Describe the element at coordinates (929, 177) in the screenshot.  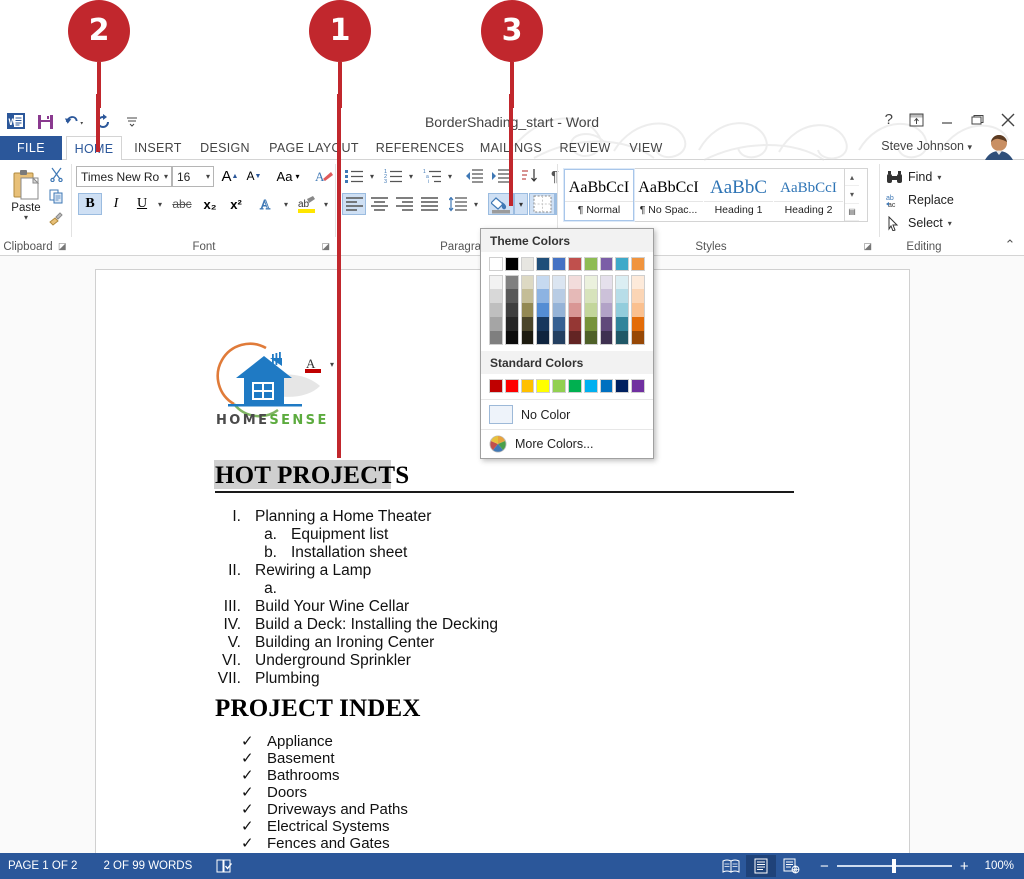
I see `find-button: Find ▾` at that location.